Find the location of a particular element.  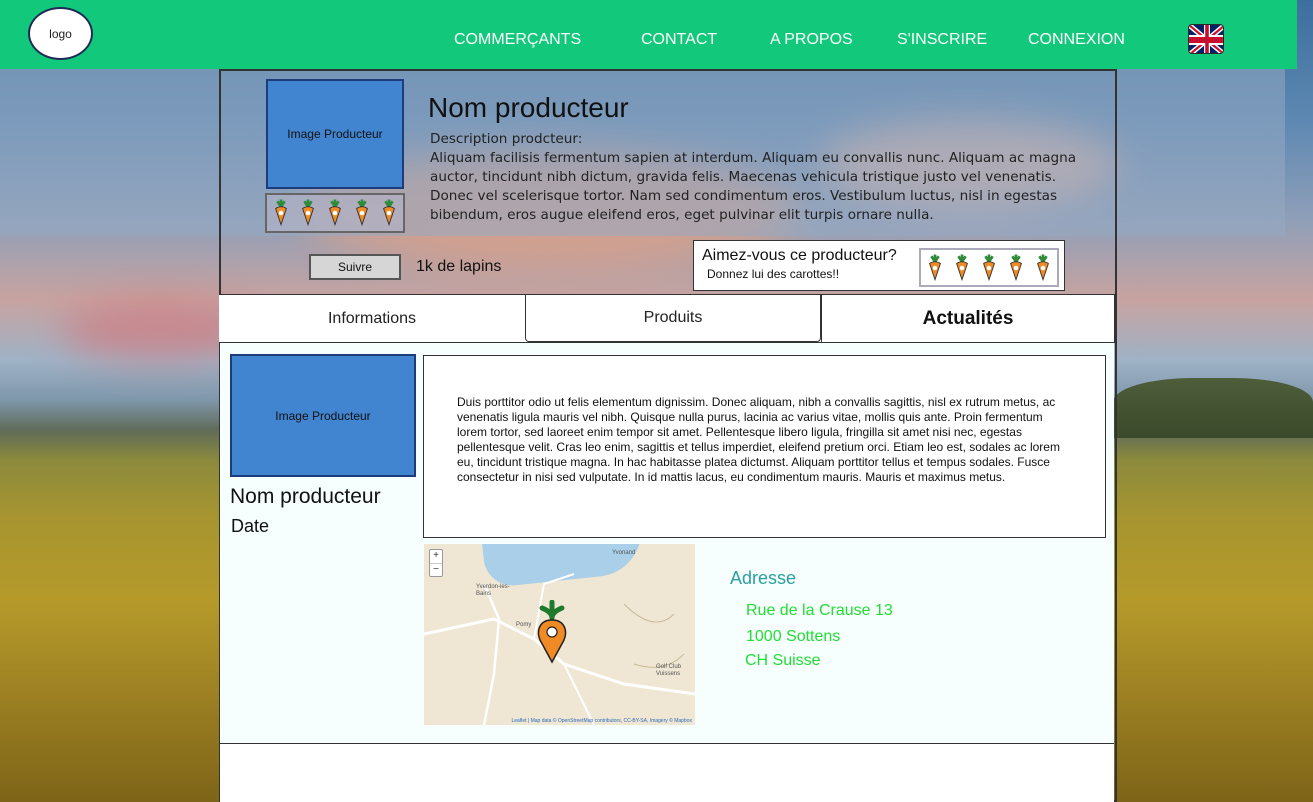

tab-informations: Informations is located at coordinates (372, 319).